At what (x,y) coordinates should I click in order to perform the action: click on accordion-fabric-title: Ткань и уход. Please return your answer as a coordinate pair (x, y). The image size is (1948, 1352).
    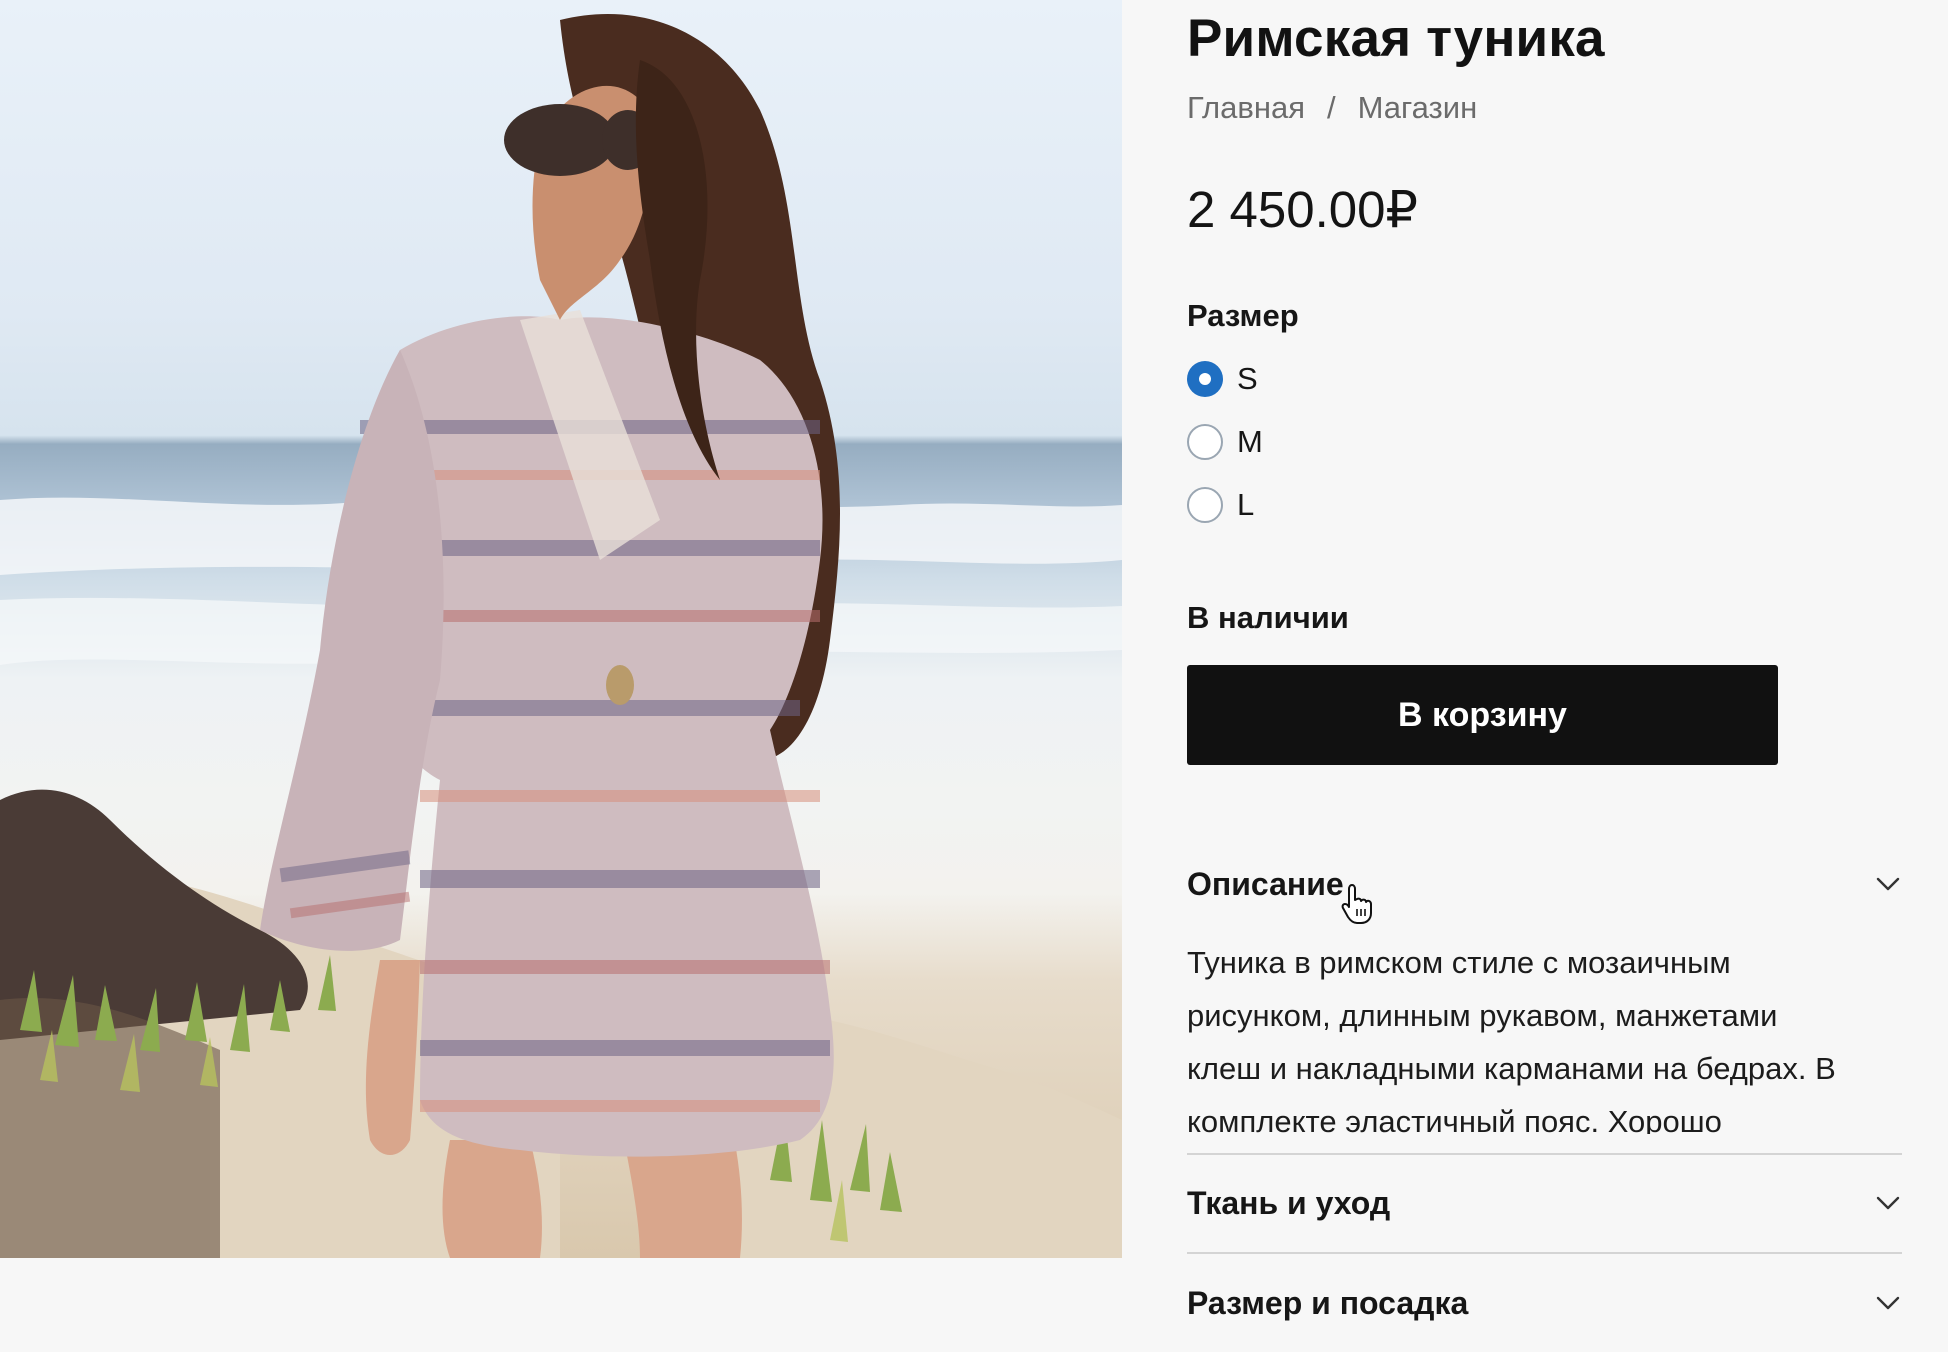
    Looking at the image, I should click on (1289, 1202).